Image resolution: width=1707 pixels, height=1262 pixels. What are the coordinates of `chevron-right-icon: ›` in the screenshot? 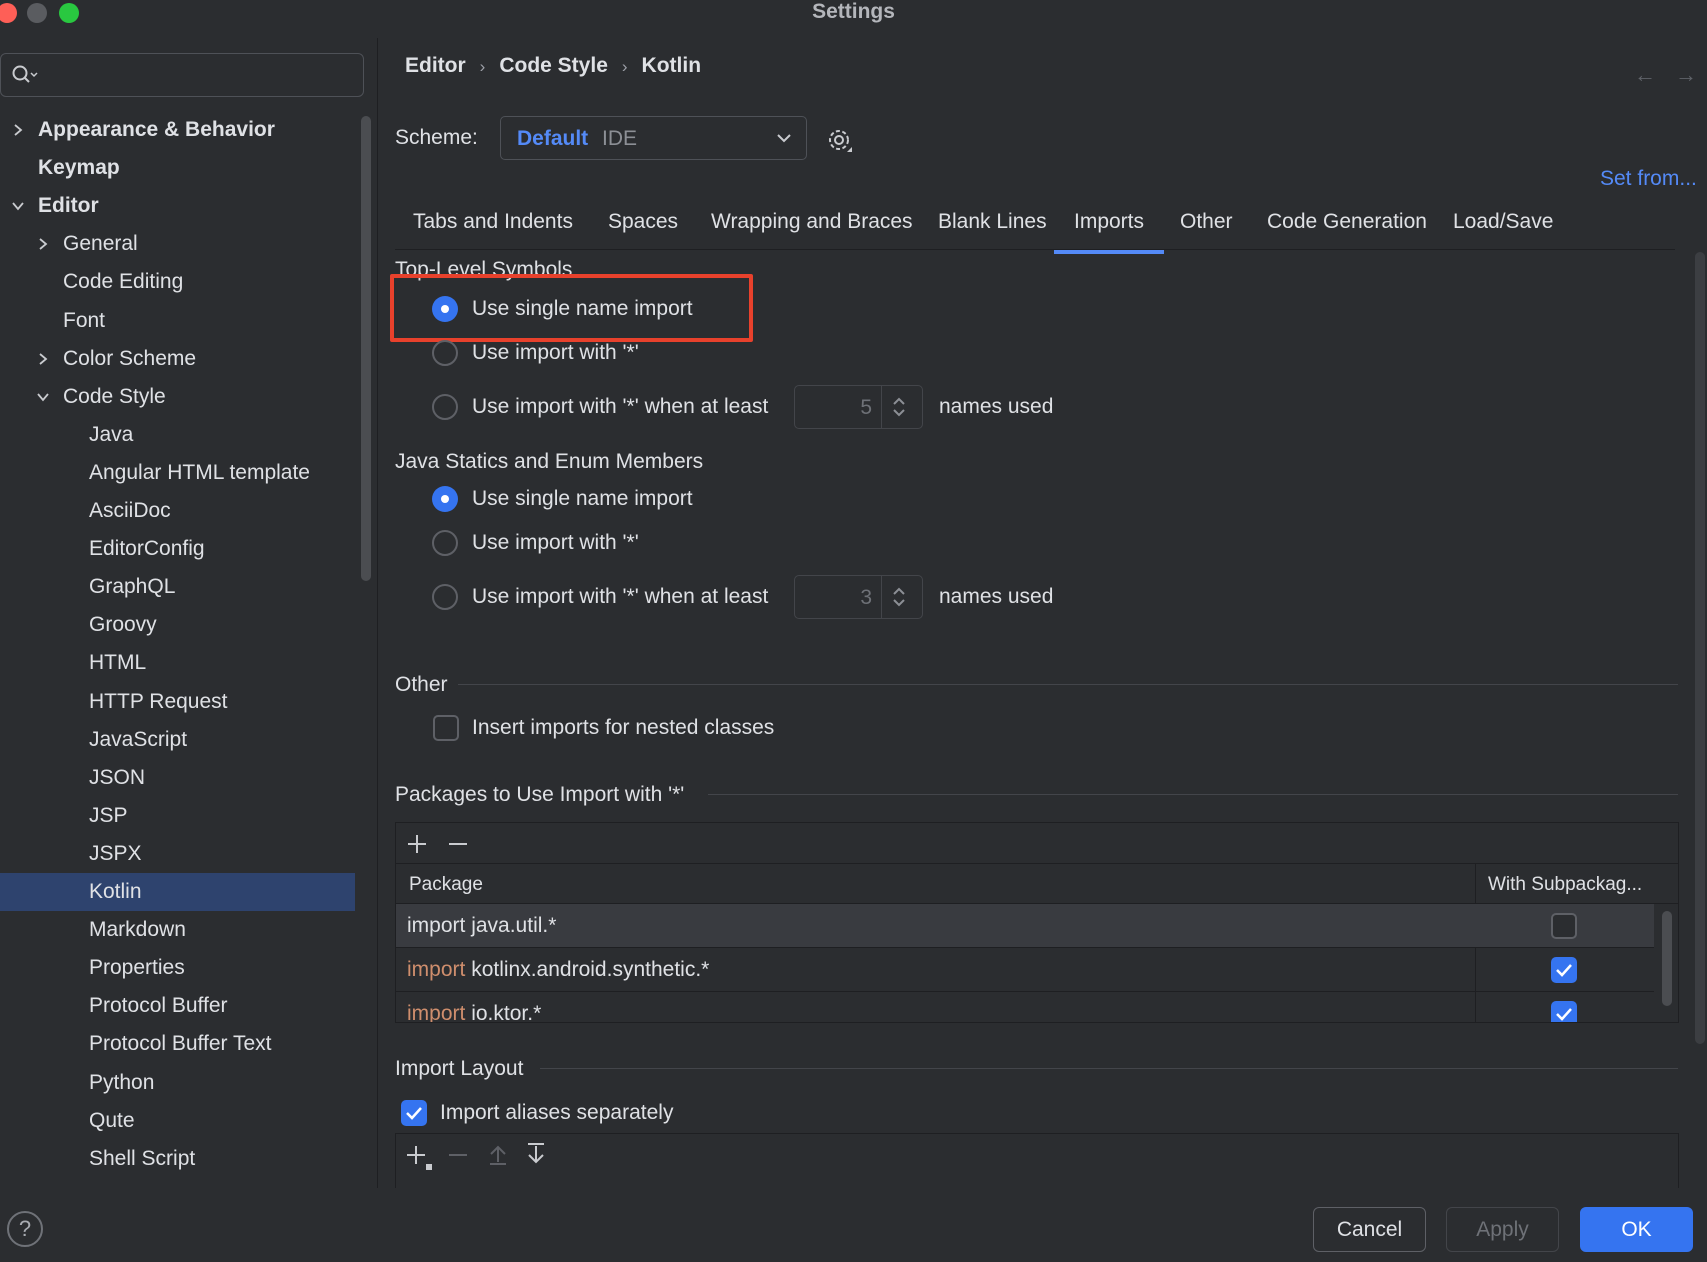 It's located at (482, 66).